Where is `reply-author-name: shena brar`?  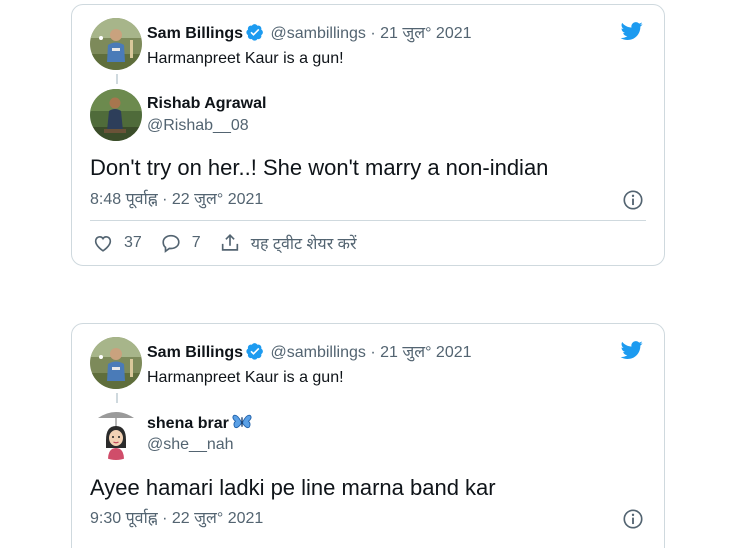 reply-author-name: shena brar is located at coordinates (199, 423).